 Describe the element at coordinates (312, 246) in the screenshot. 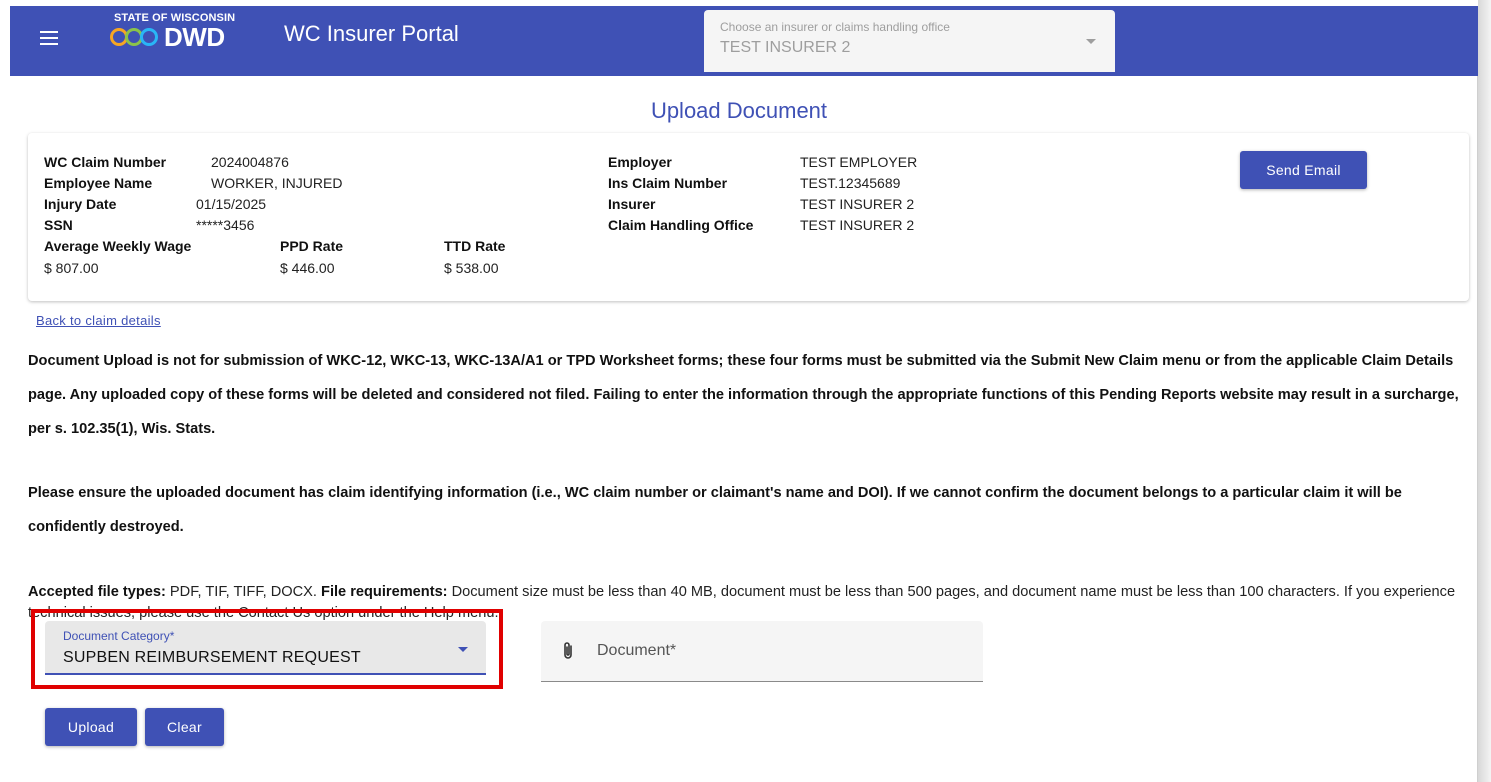

I see `ppd-rate-label: PPD Rate` at that location.